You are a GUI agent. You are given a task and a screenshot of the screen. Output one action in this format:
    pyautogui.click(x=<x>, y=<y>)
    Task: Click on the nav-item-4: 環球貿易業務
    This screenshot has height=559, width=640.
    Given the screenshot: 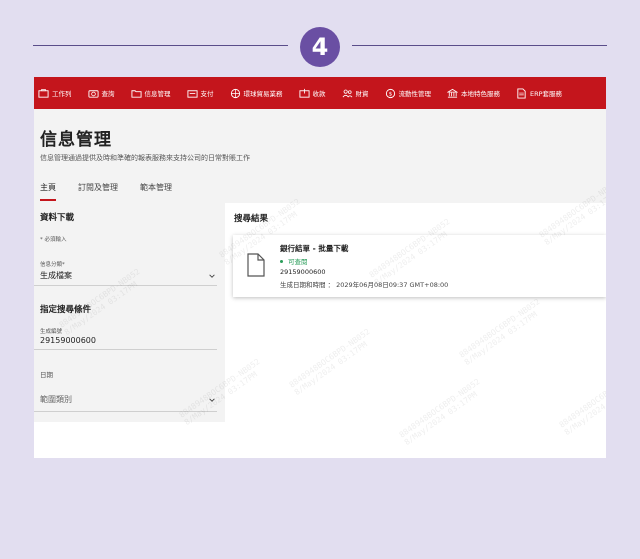 What is the action you would take?
    pyautogui.click(x=256, y=93)
    